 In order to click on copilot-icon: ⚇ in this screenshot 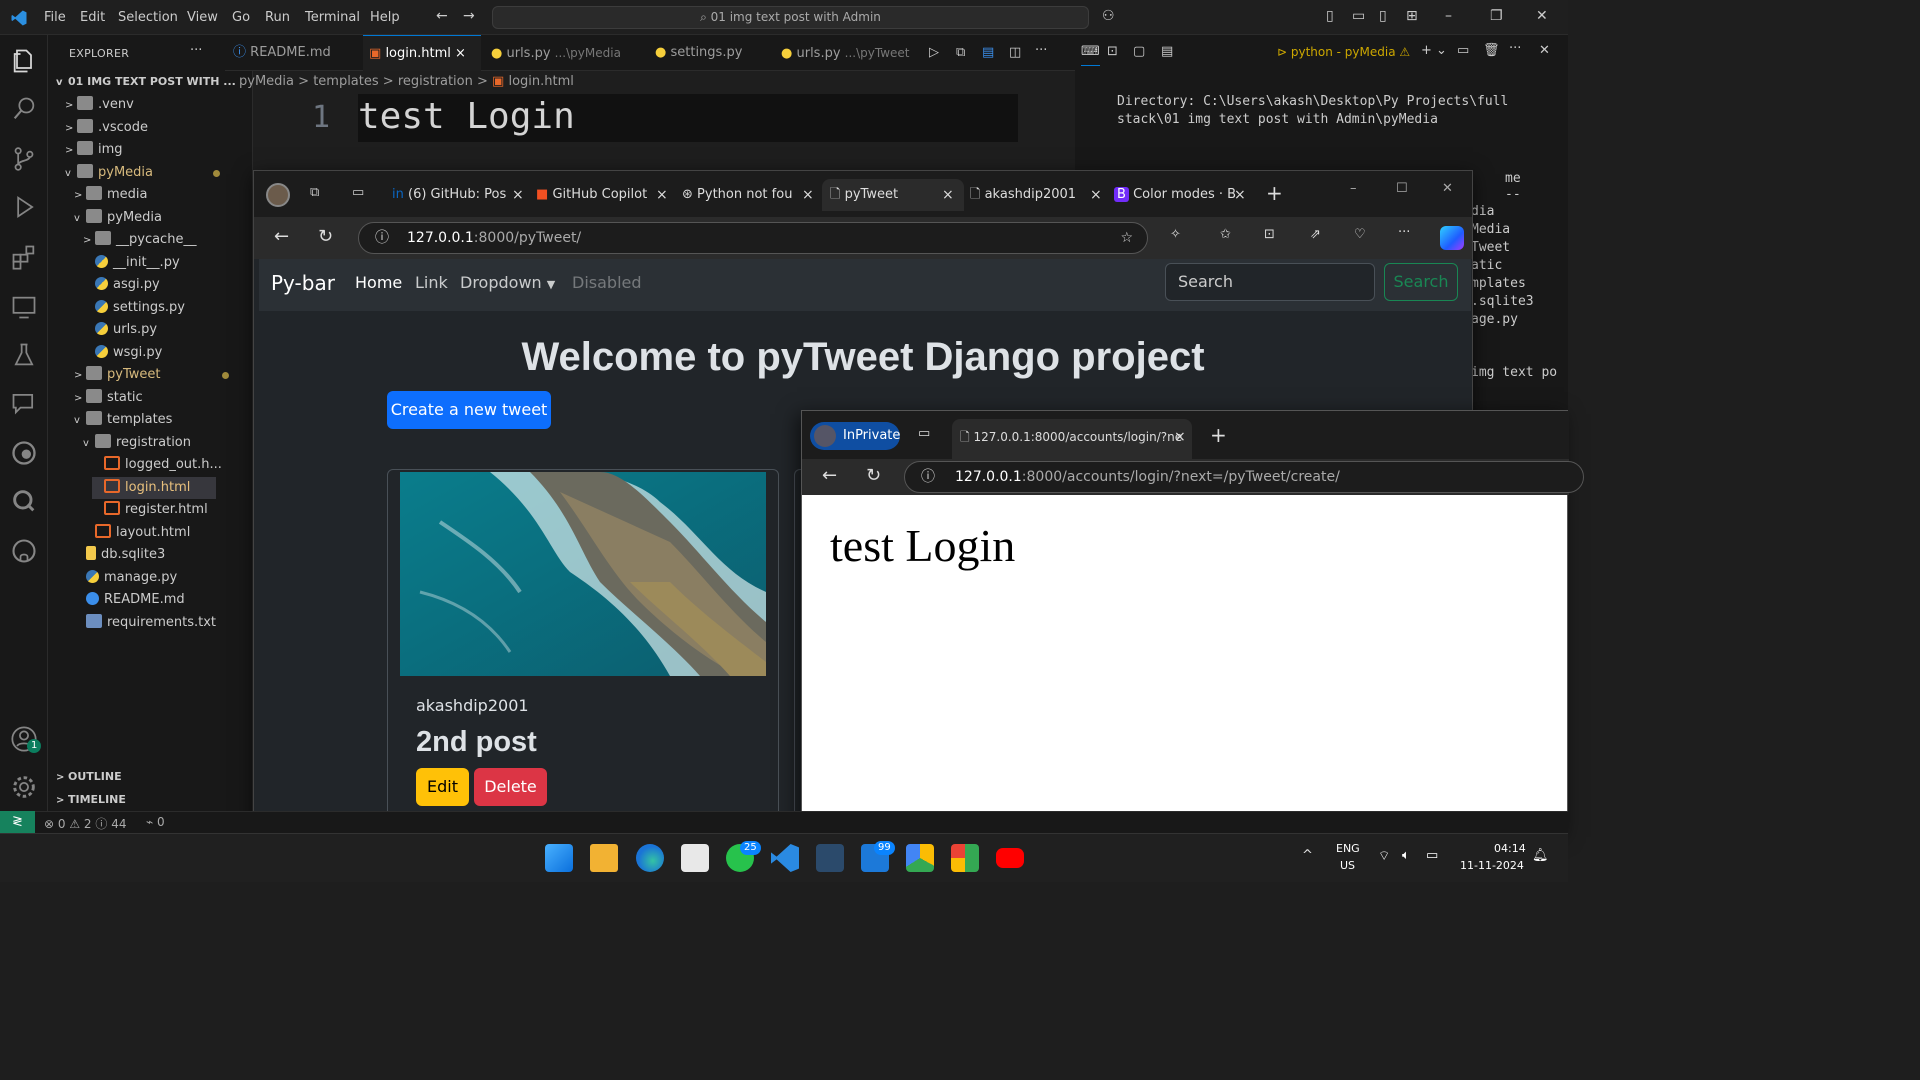, I will do `click(1108, 16)`.